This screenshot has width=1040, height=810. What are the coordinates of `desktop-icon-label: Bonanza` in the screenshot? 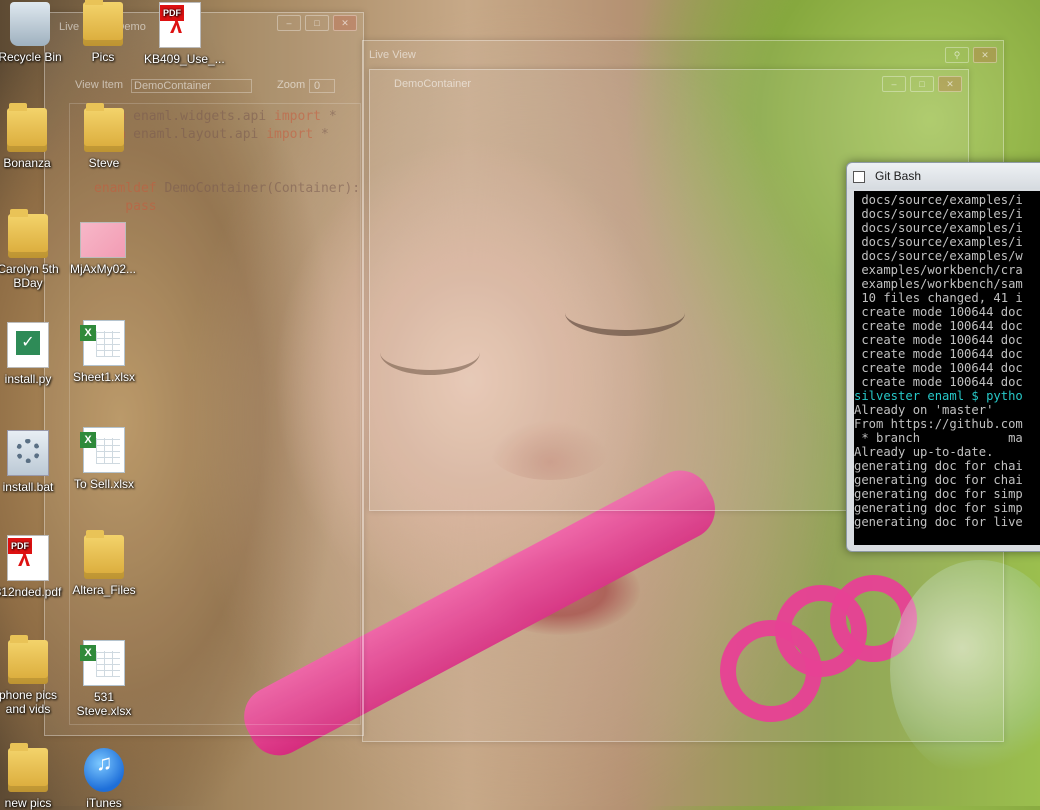 It's located at (27, 163).